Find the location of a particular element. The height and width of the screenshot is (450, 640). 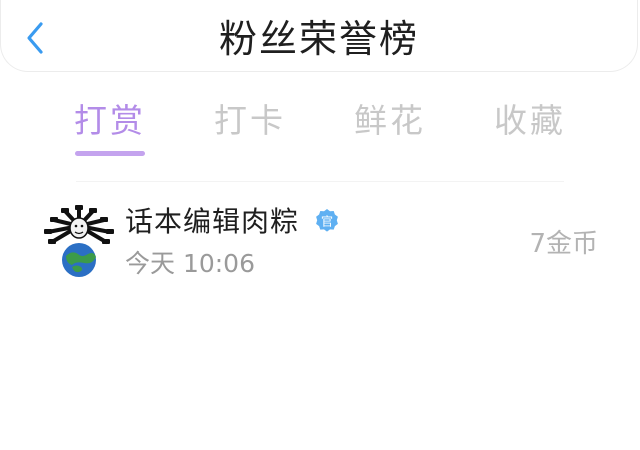

divider is located at coordinates (320, 181).